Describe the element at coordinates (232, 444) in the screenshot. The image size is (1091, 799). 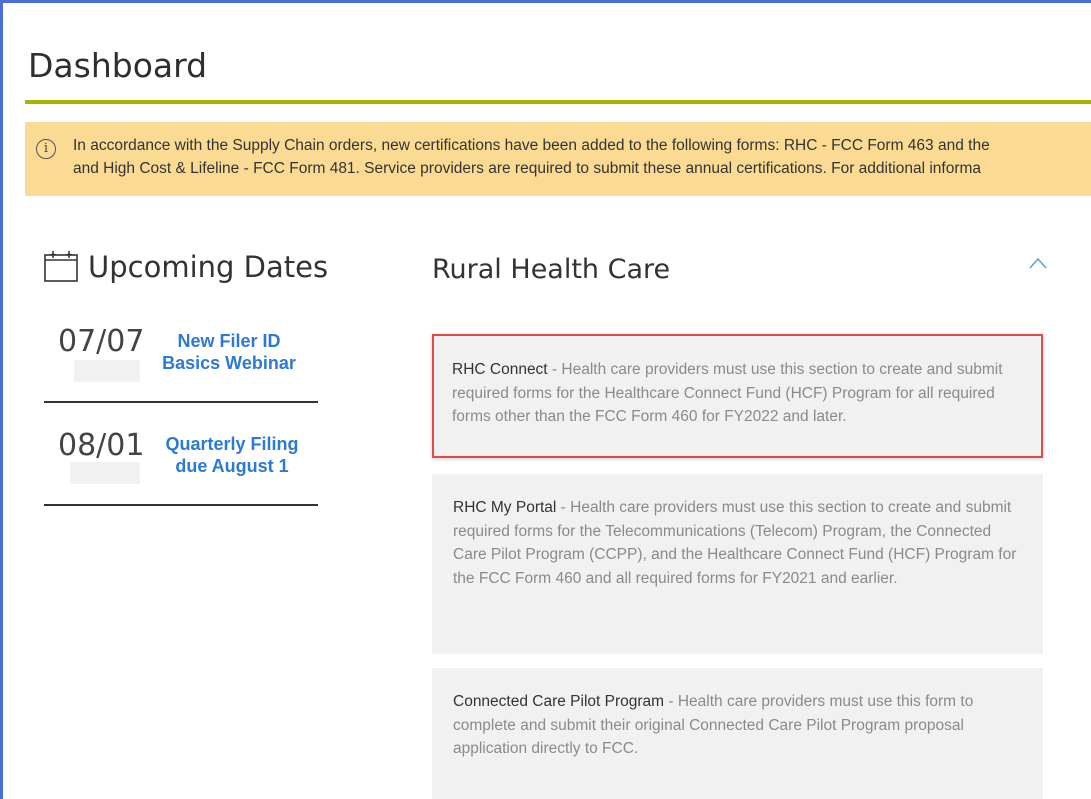
I see `event-link-line1: Quarterly Filing` at that location.